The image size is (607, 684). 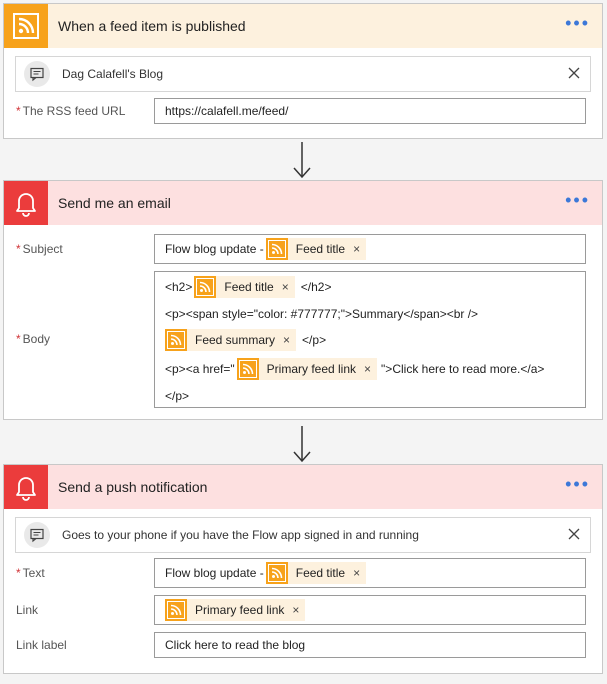 What do you see at coordinates (71, 111) in the screenshot?
I see `feed-url-label: * The RSS feed URL` at bounding box center [71, 111].